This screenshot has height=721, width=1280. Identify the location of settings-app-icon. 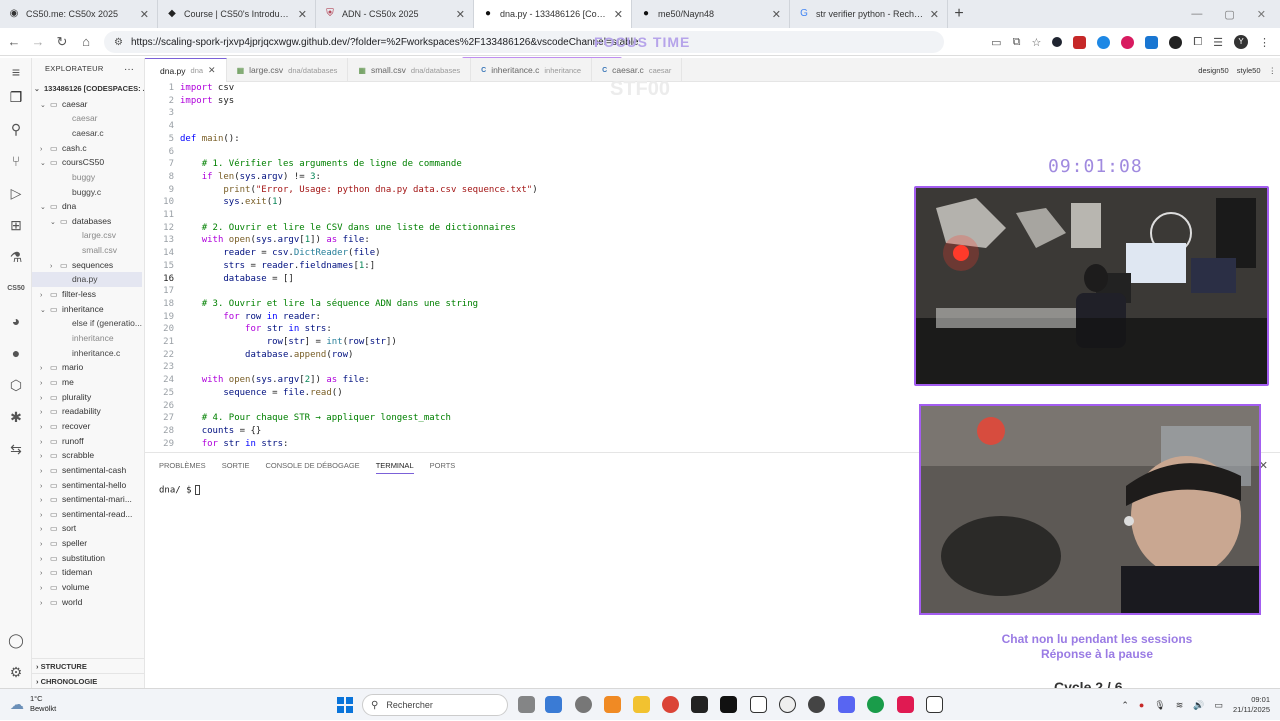
(583, 704).